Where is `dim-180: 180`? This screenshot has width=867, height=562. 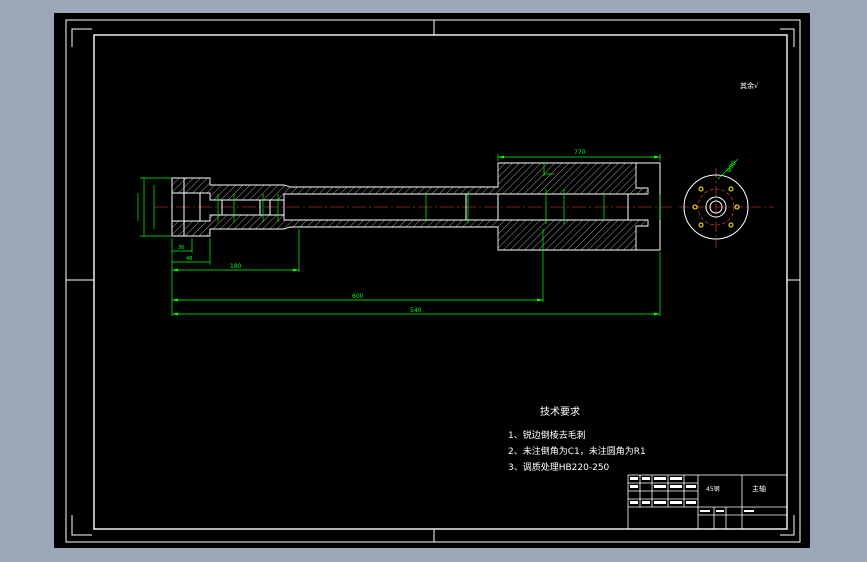 dim-180: 180 is located at coordinates (236, 266).